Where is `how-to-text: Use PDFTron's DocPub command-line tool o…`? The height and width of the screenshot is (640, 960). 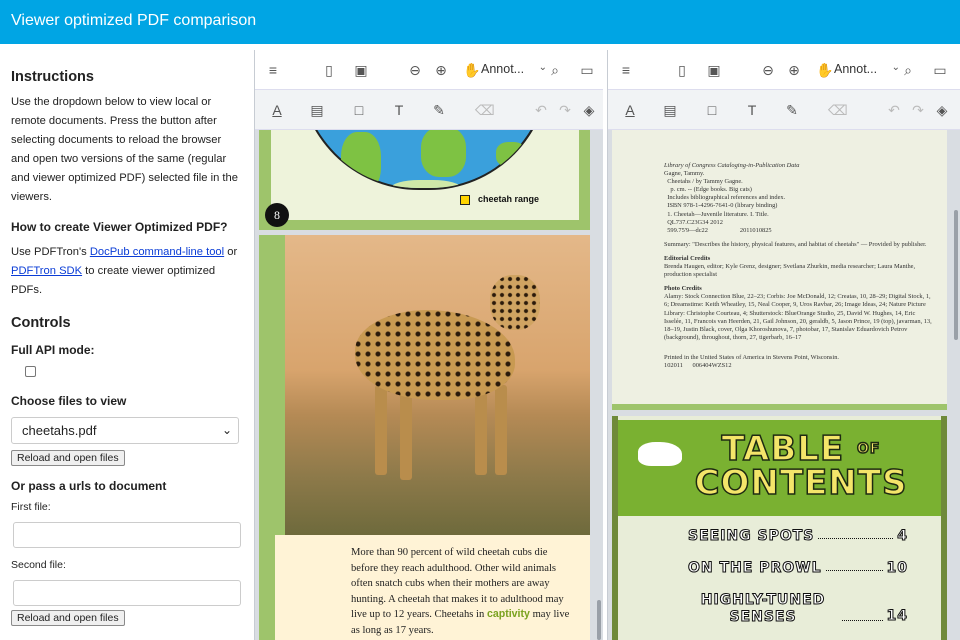
how-to-text: Use PDFTron's DocPub command-line tool o… is located at coordinates (126, 271).